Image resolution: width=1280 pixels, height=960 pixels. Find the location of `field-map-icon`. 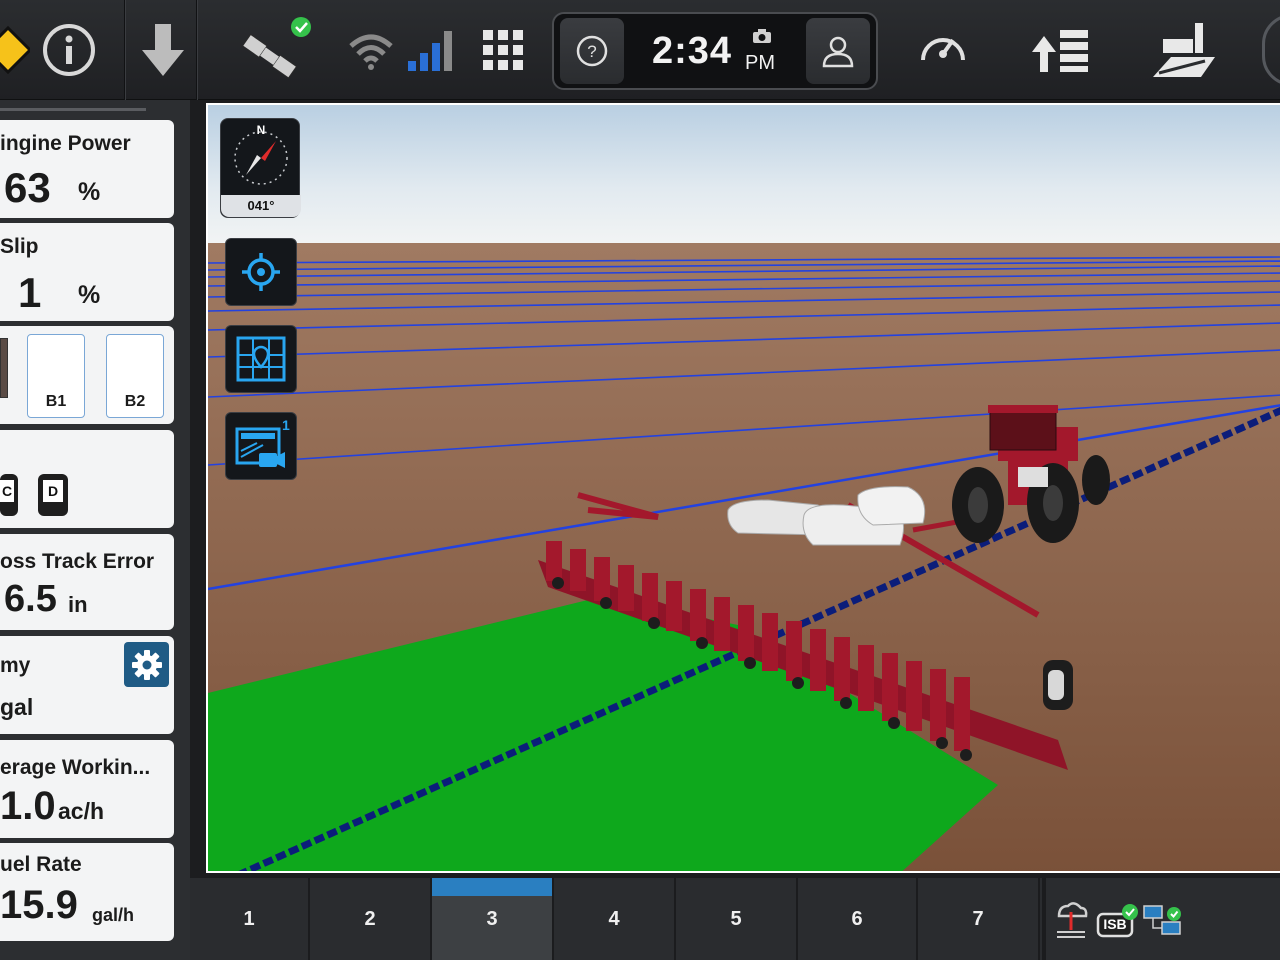

field-map-icon is located at coordinates (261, 359).